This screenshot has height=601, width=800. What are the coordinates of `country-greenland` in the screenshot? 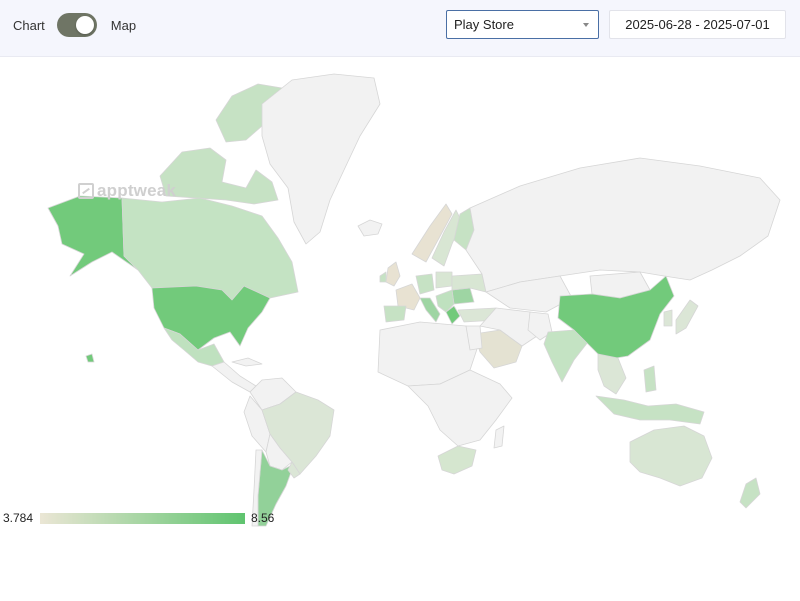 It's located at (321, 159).